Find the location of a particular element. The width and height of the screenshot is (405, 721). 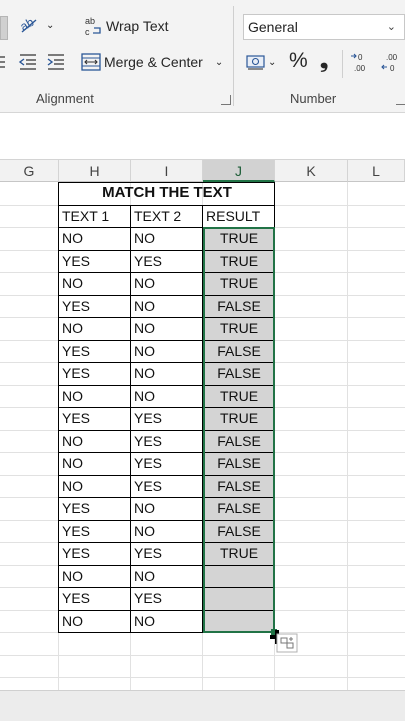

decrease-indent-button is located at coordinates (28, 62).